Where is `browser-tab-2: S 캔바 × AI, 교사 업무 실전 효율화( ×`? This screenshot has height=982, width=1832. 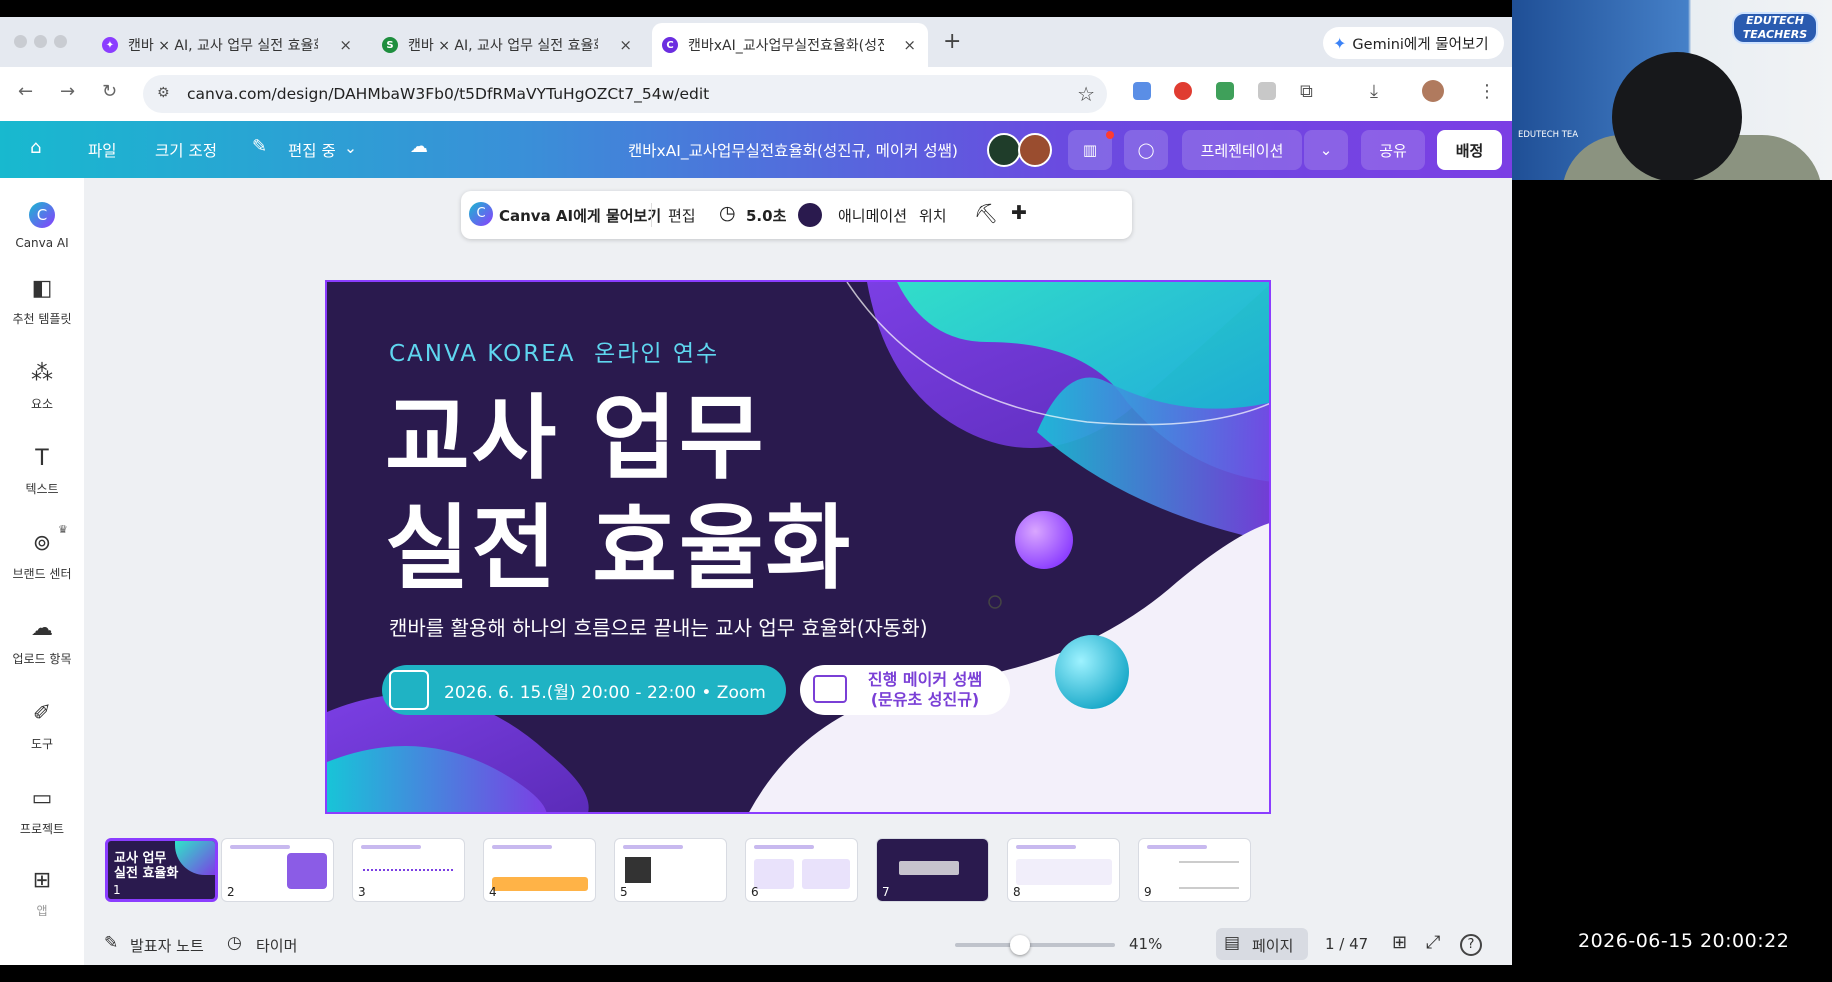
browser-tab-2: S 캔바 × AI, 교사 업무 실전 효율화( × is located at coordinates (507, 45).